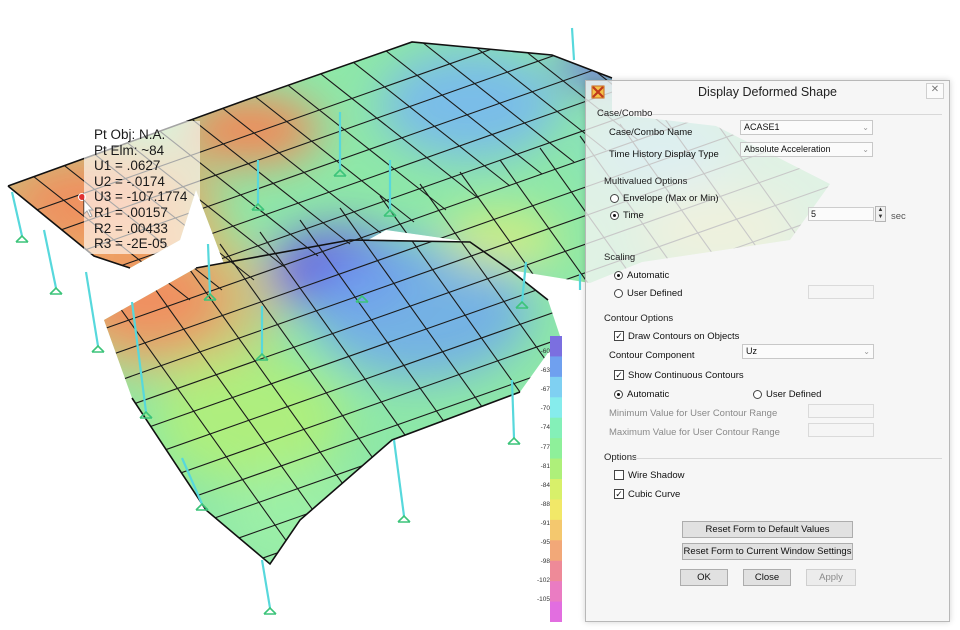  I want to click on wire-shadow-checkbox, so click(619, 475).